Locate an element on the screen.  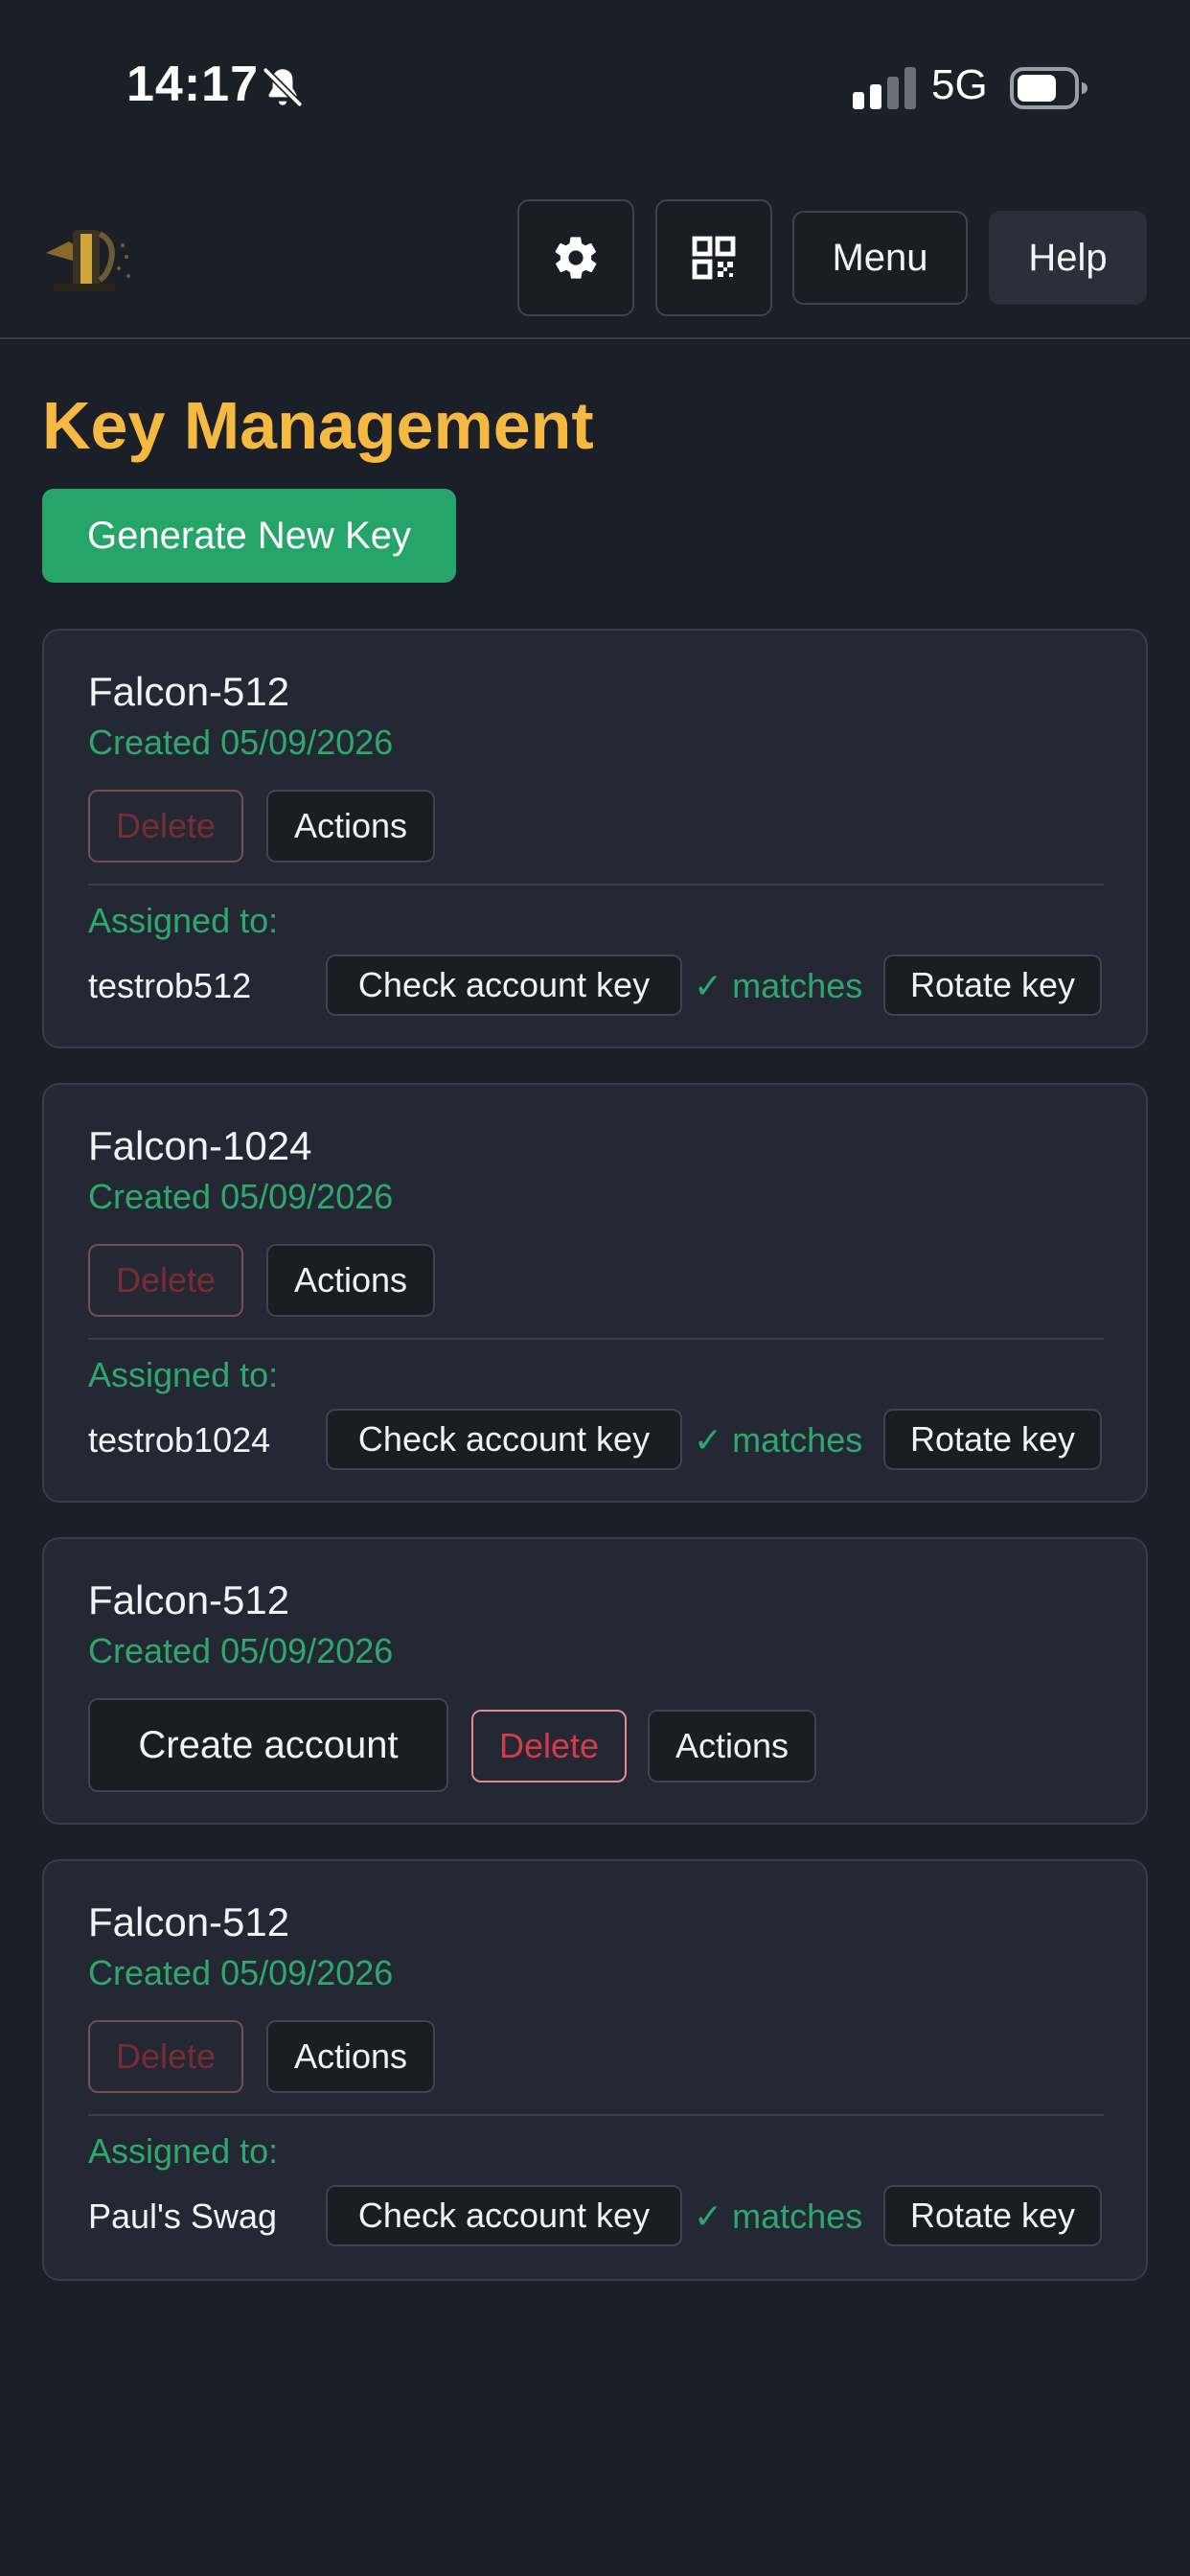
menu-button: Menu is located at coordinates (880, 258).